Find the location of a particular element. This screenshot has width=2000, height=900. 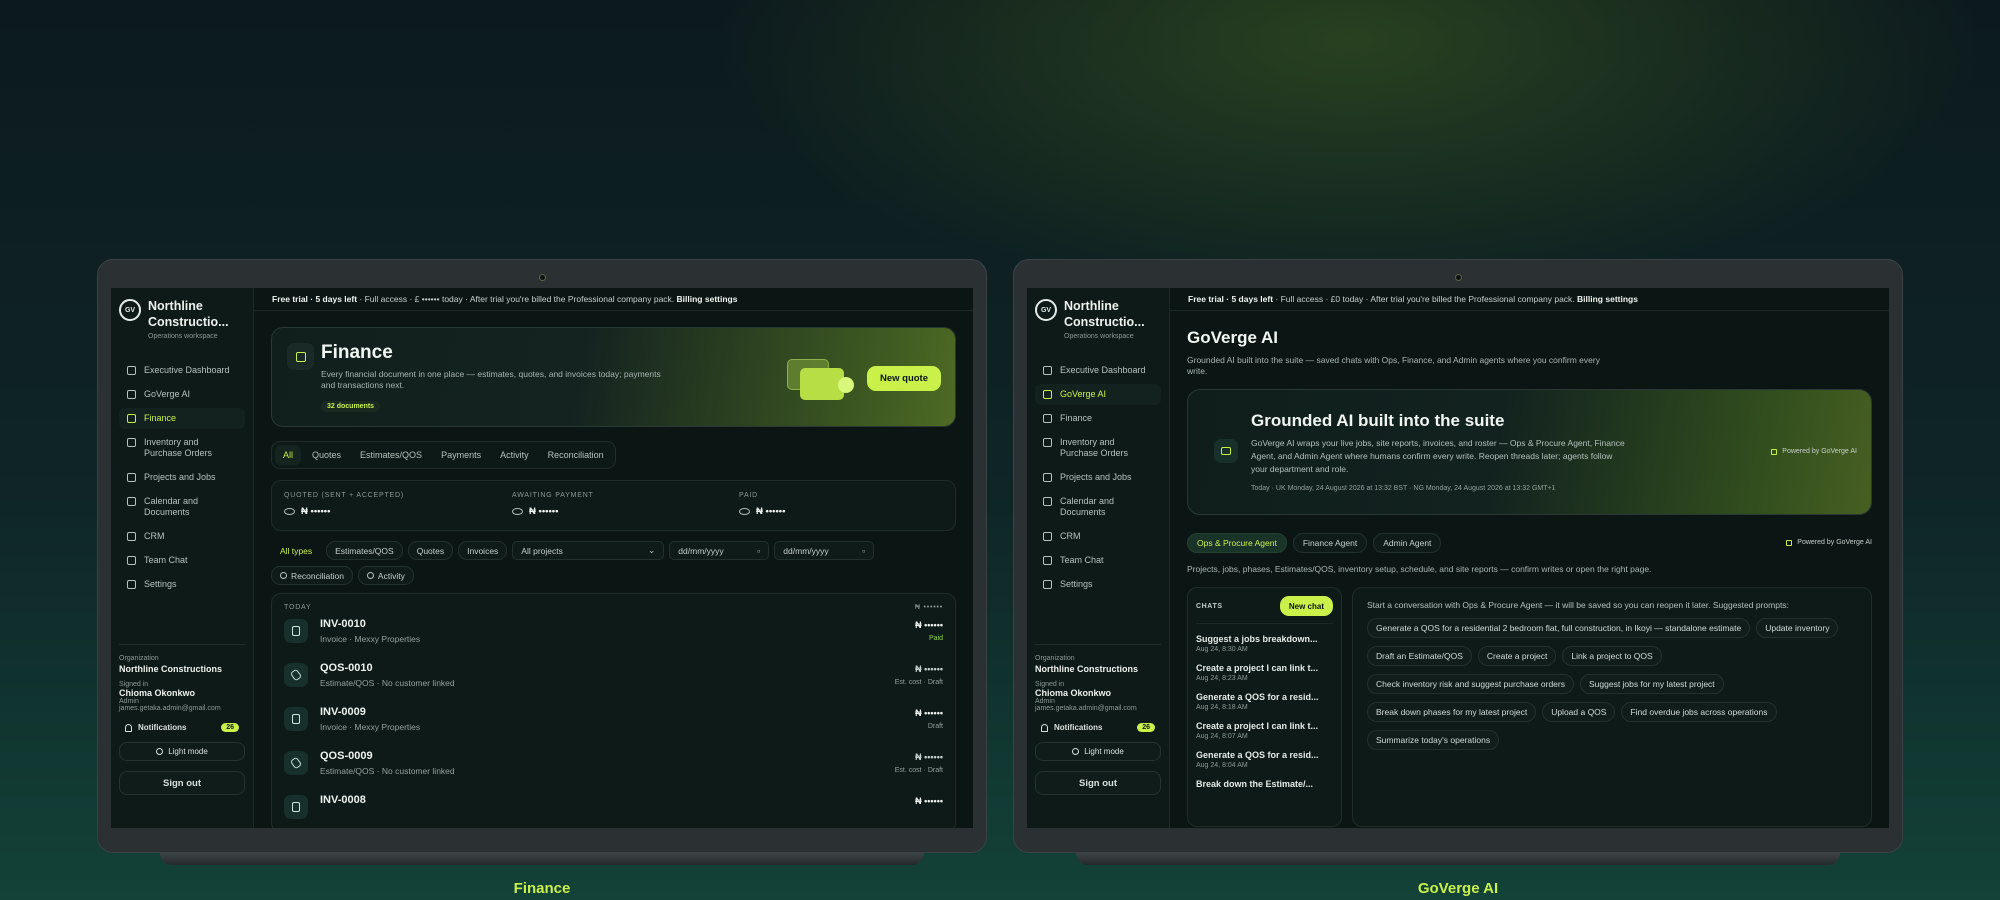

filter-reconciliation: Reconciliation is located at coordinates (312, 575).